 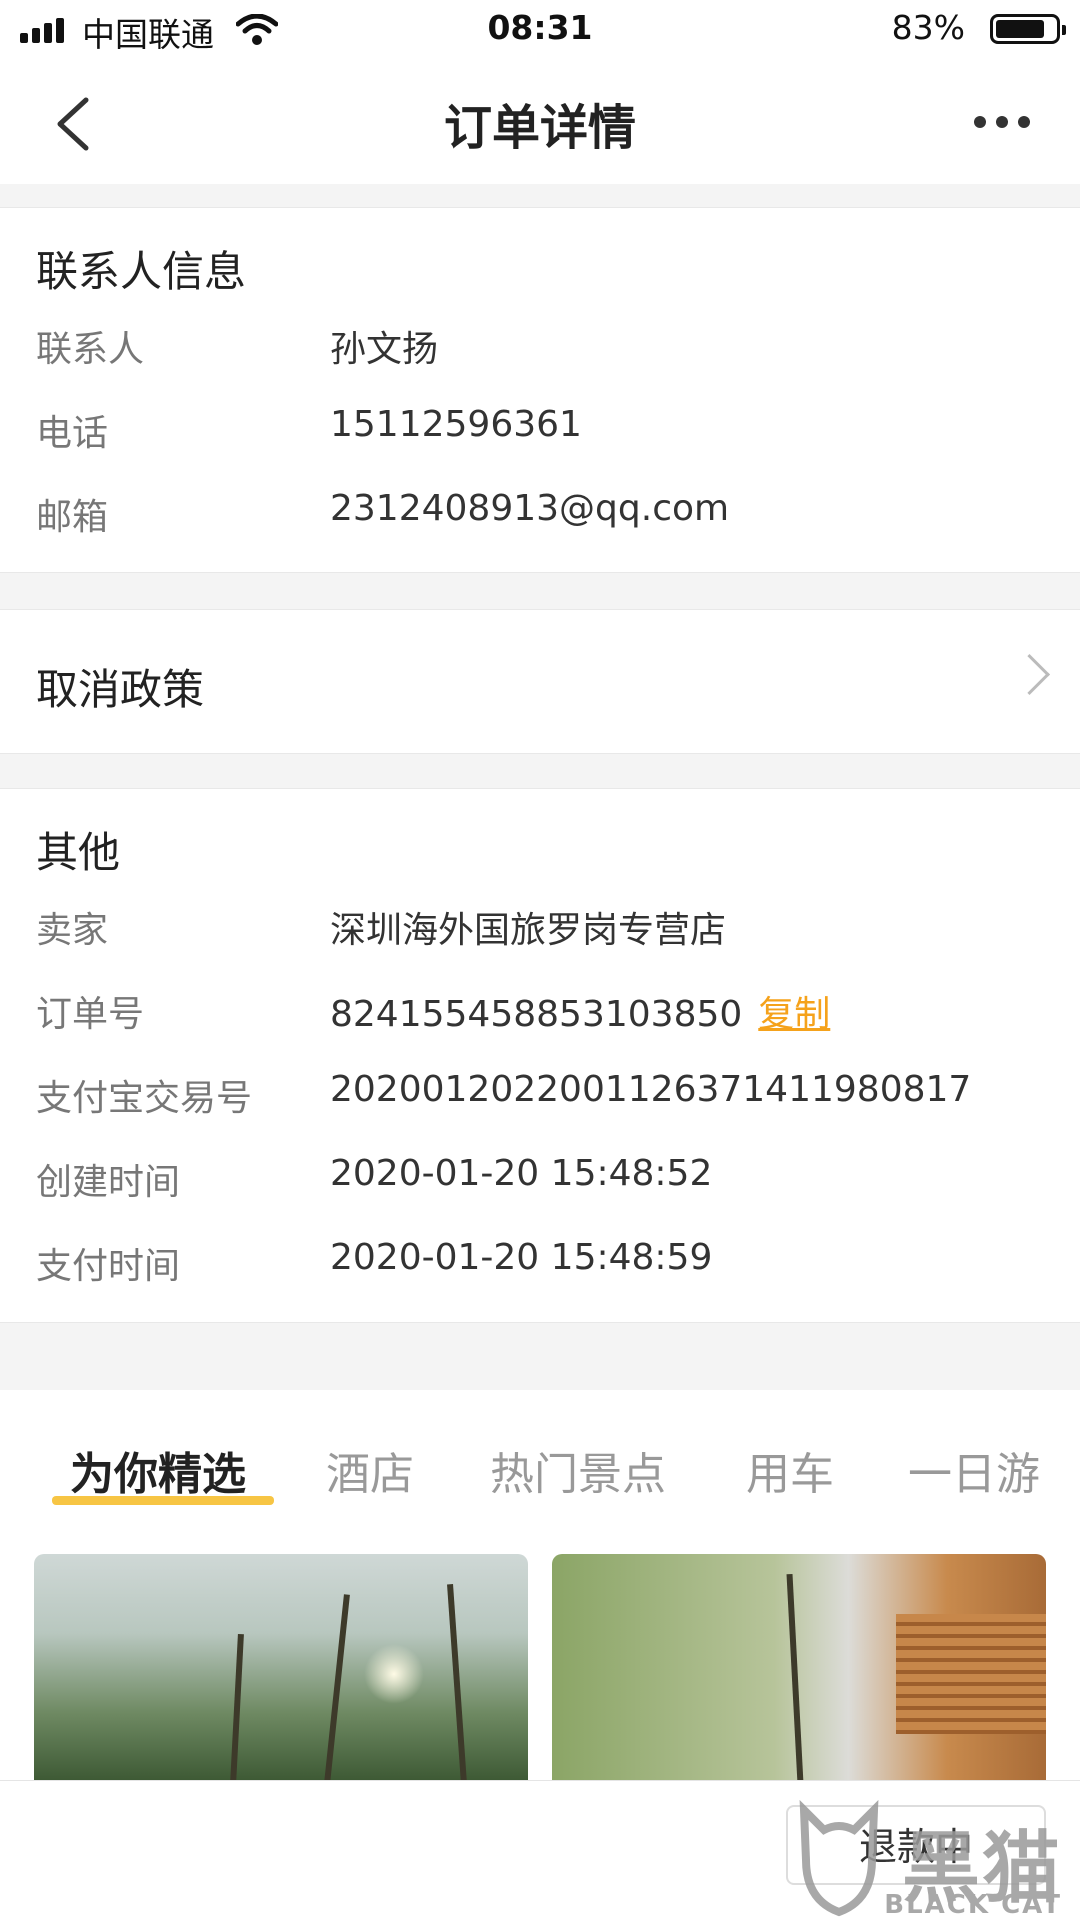 I want to click on order-number: 824155458853103850, so click(x=536, y=1014).